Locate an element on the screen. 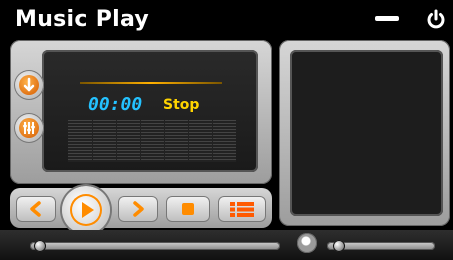  download-button is located at coordinates (29, 85).